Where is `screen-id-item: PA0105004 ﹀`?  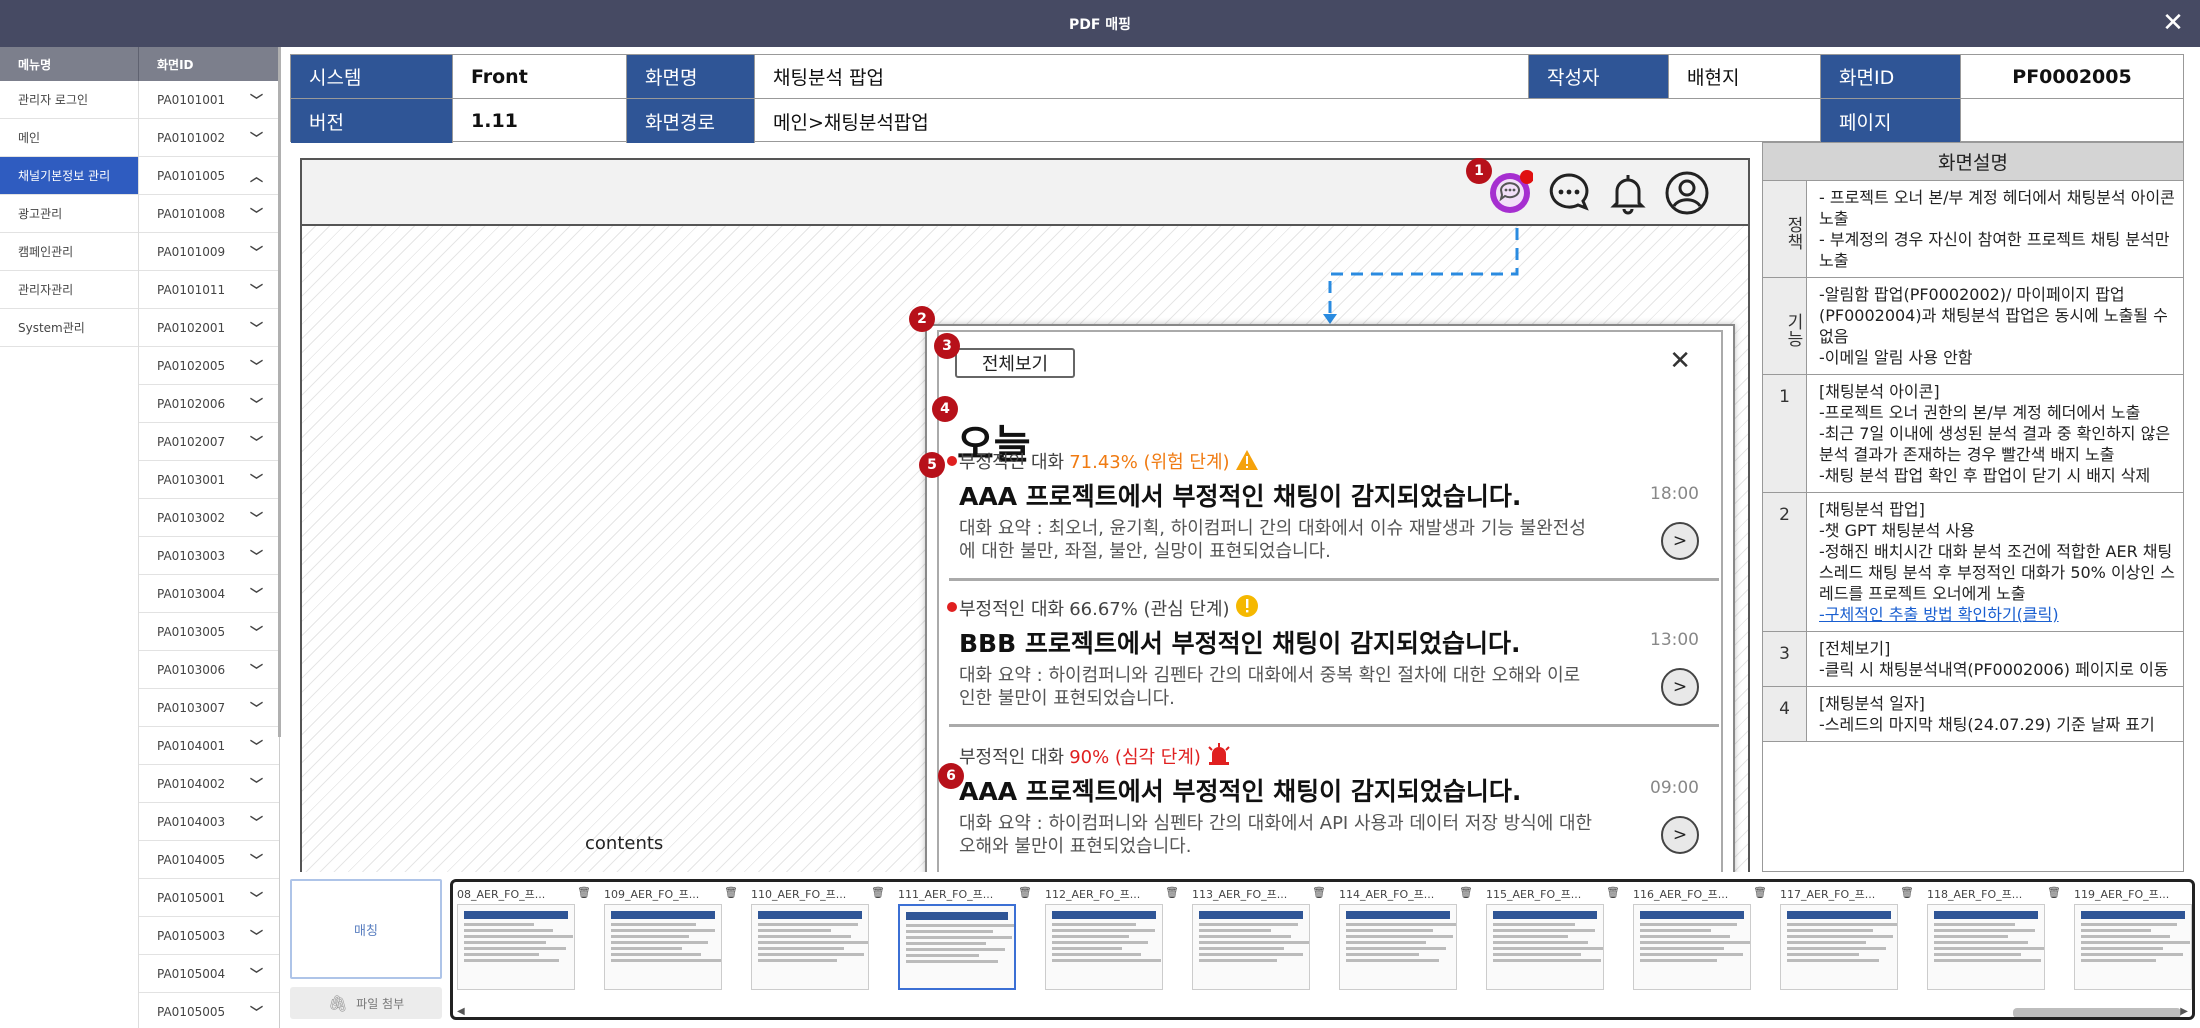
screen-id-item: PA0105004 ﹀ is located at coordinates (209, 974).